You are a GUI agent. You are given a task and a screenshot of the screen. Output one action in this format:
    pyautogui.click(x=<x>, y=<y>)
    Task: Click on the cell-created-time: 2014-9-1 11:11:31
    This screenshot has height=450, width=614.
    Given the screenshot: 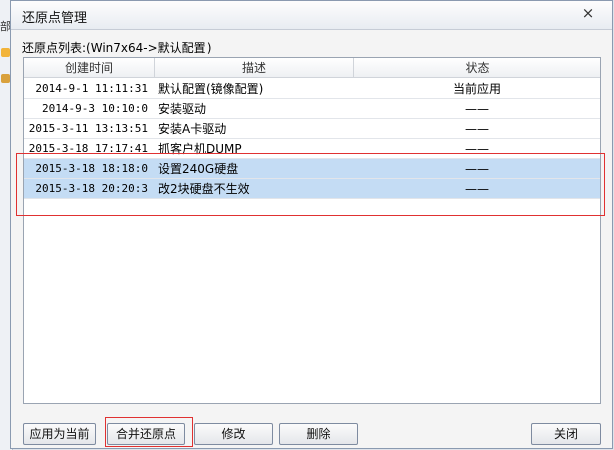 What is the action you would take?
    pyautogui.click(x=91, y=88)
    